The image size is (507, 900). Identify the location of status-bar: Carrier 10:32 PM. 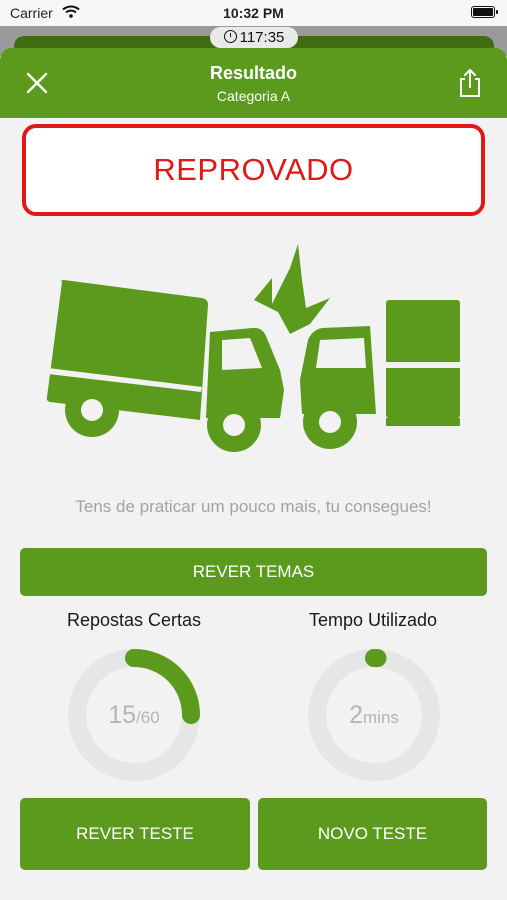
(253, 13).